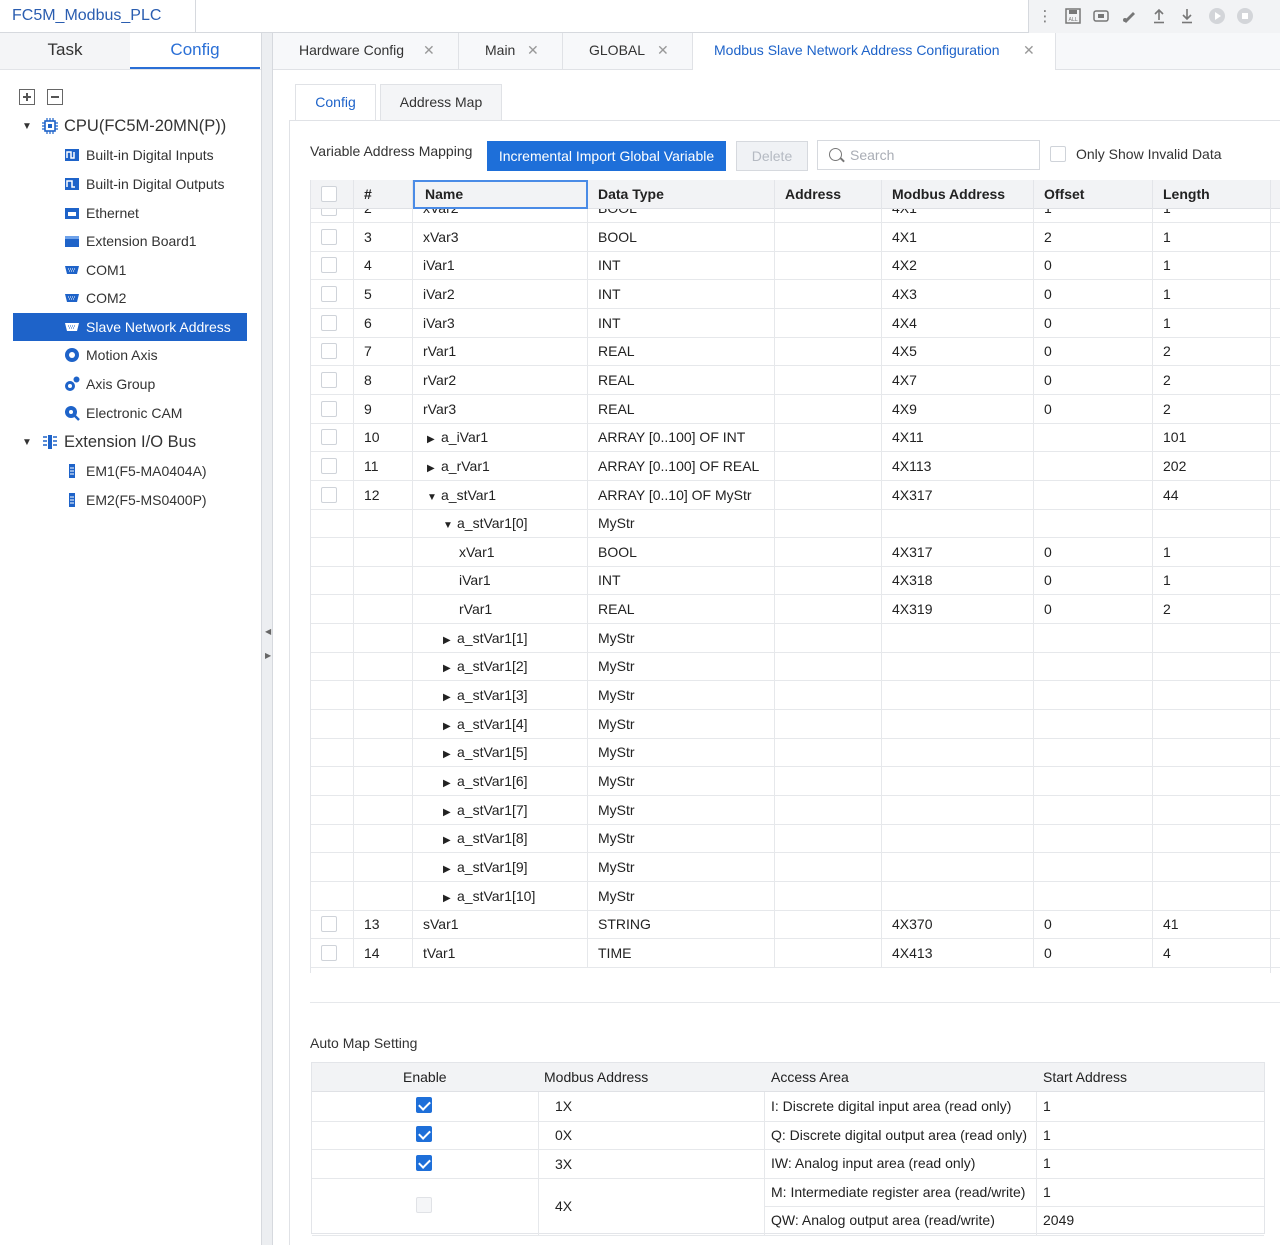 The width and height of the screenshot is (1280, 1245). What do you see at coordinates (795, 380) in the screenshot?
I see `table-row: 8 rVar2 REAL 4X7 0 2` at bounding box center [795, 380].